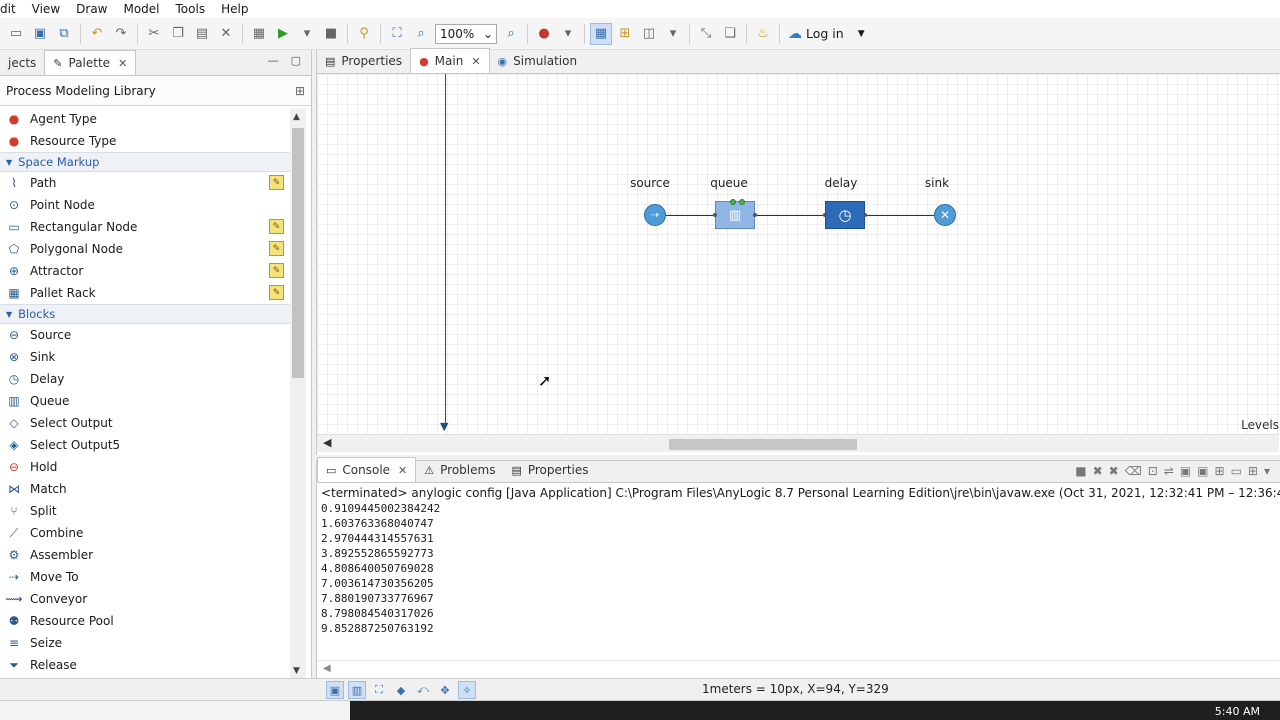 This screenshot has height=720, width=1280. What do you see at coordinates (145, 533) in the screenshot?
I see `palette-item-combine: ⟋ Combine` at bounding box center [145, 533].